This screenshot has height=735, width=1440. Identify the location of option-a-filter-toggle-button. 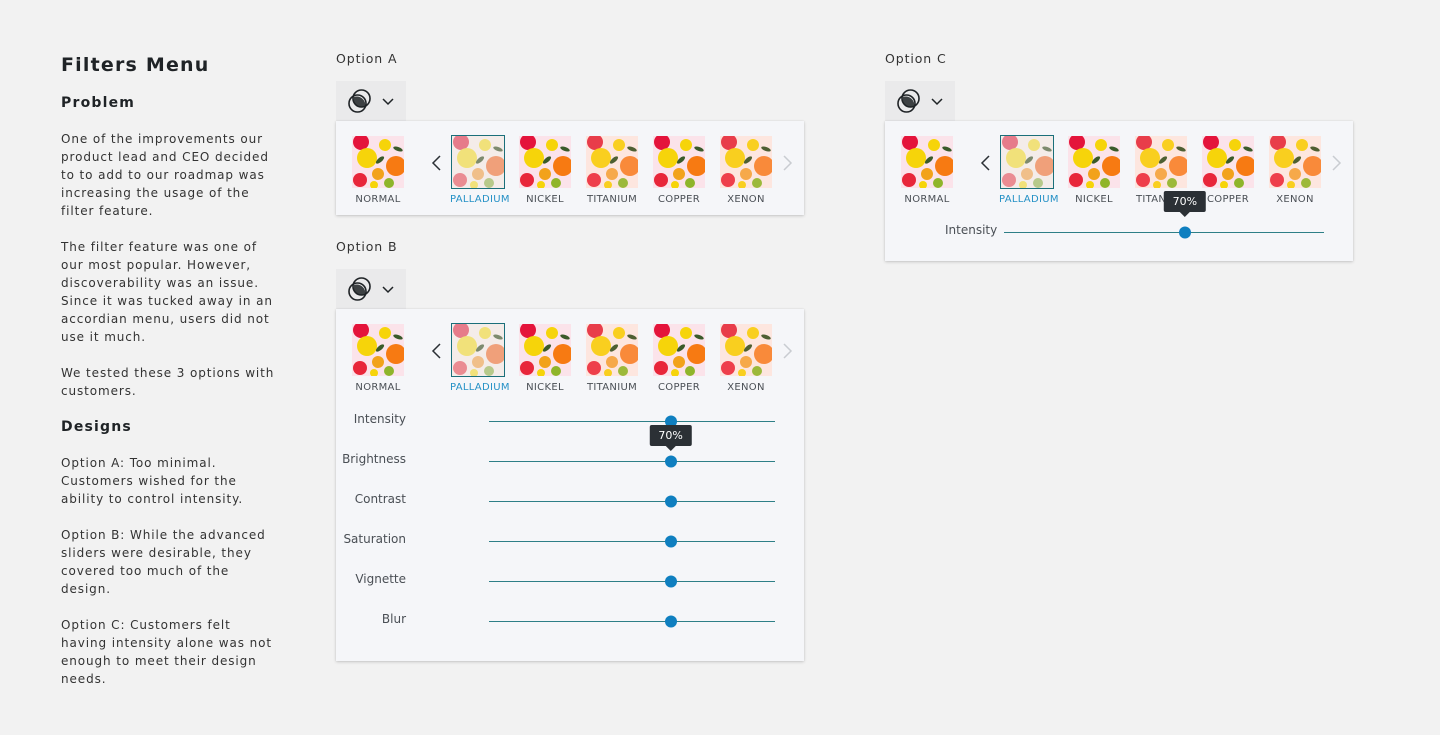
(371, 101).